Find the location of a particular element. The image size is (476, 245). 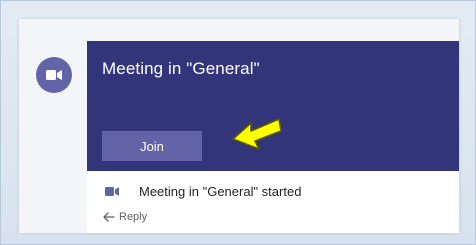

join-button: Join is located at coordinates (152, 146).